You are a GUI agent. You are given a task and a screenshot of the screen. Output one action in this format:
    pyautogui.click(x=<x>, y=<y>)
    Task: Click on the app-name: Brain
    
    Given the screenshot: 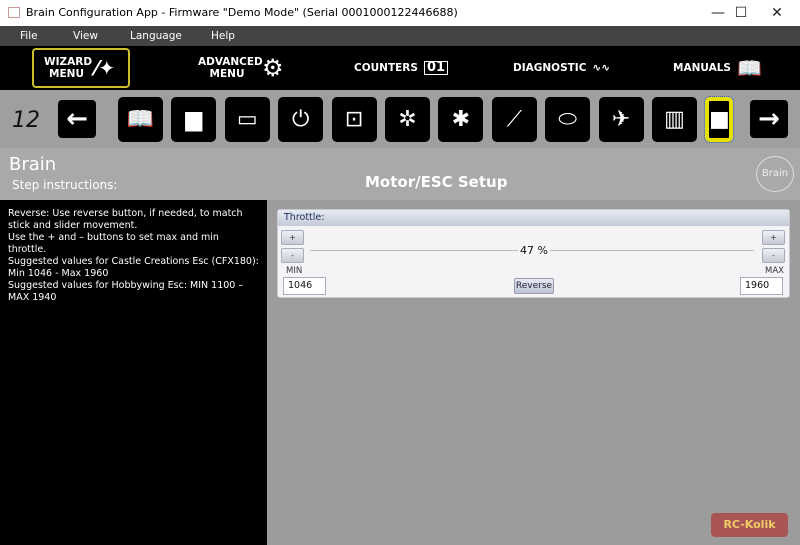 What is the action you would take?
    pyautogui.click(x=33, y=164)
    